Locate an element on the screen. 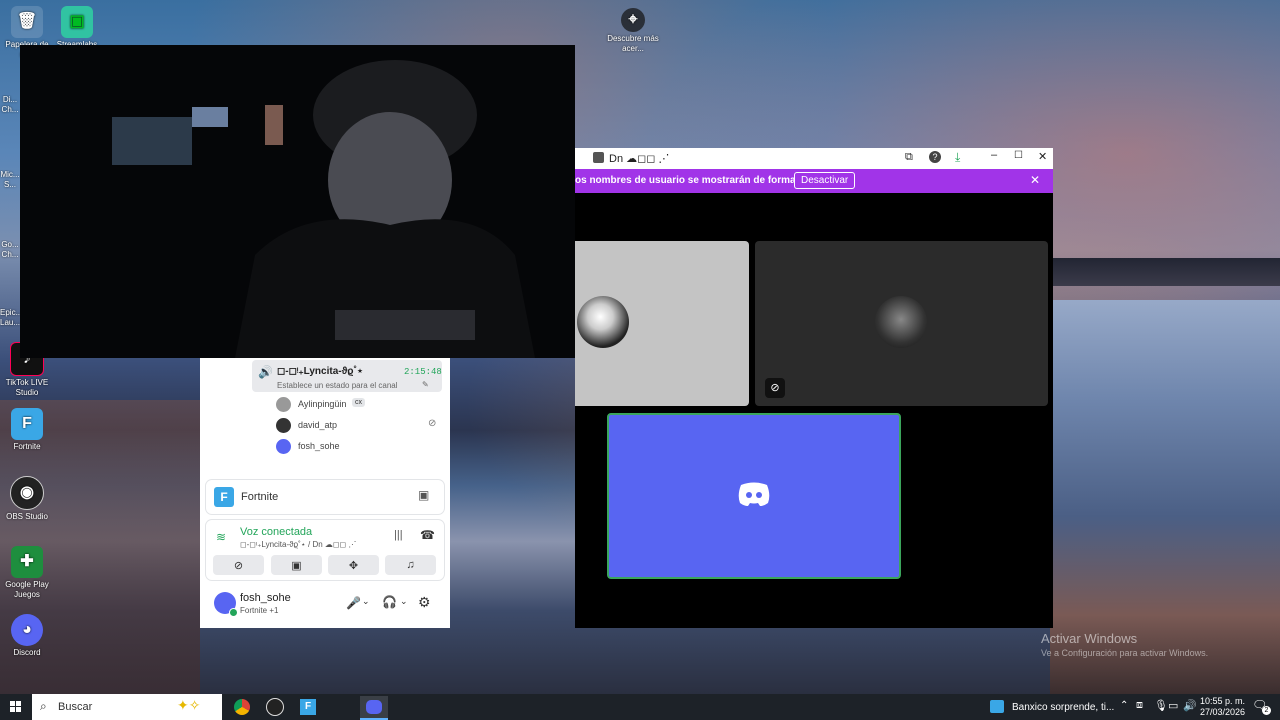 Image resolution: width=1280 pixels, height=720 pixels. taskbar-obs is located at coordinates (275, 707).